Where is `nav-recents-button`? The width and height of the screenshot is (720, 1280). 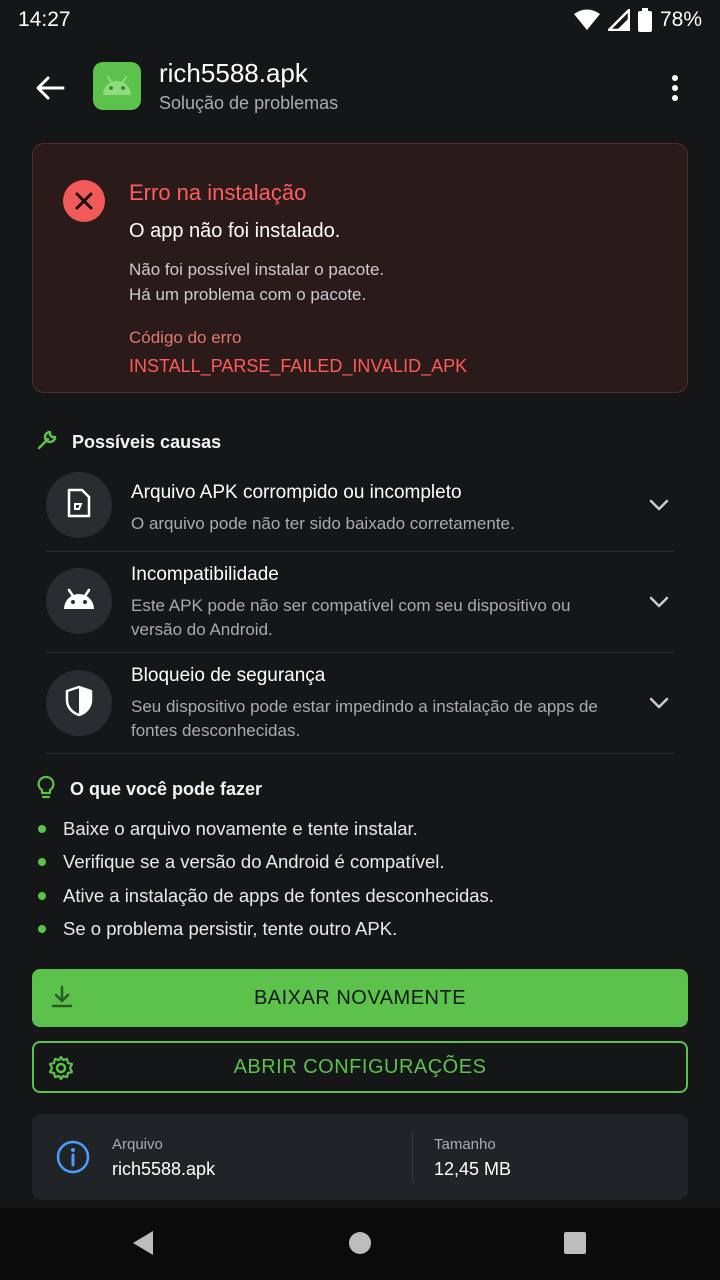
nav-recents-button is located at coordinates (575, 1245).